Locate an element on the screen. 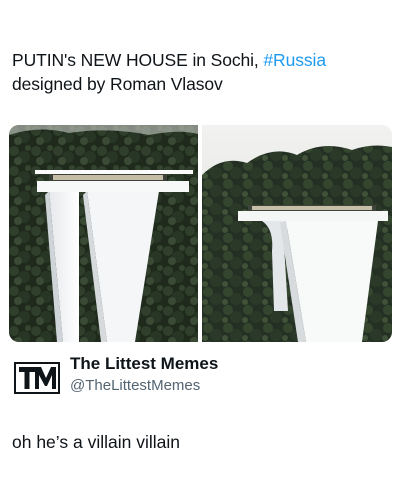 Image resolution: width=400 pixels, height=500 pixels. account-handle: @TheLittestMemes is located at coordinates (135, 385).